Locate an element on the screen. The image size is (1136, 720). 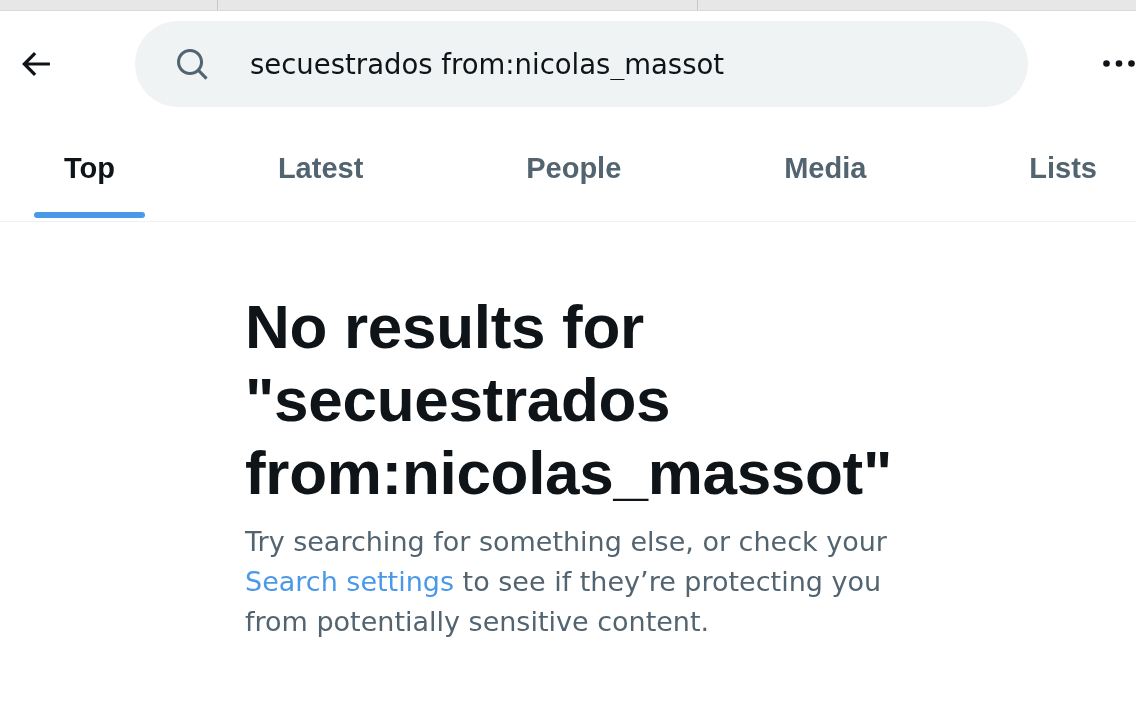
search-icon is located at coordinates (192, 64).